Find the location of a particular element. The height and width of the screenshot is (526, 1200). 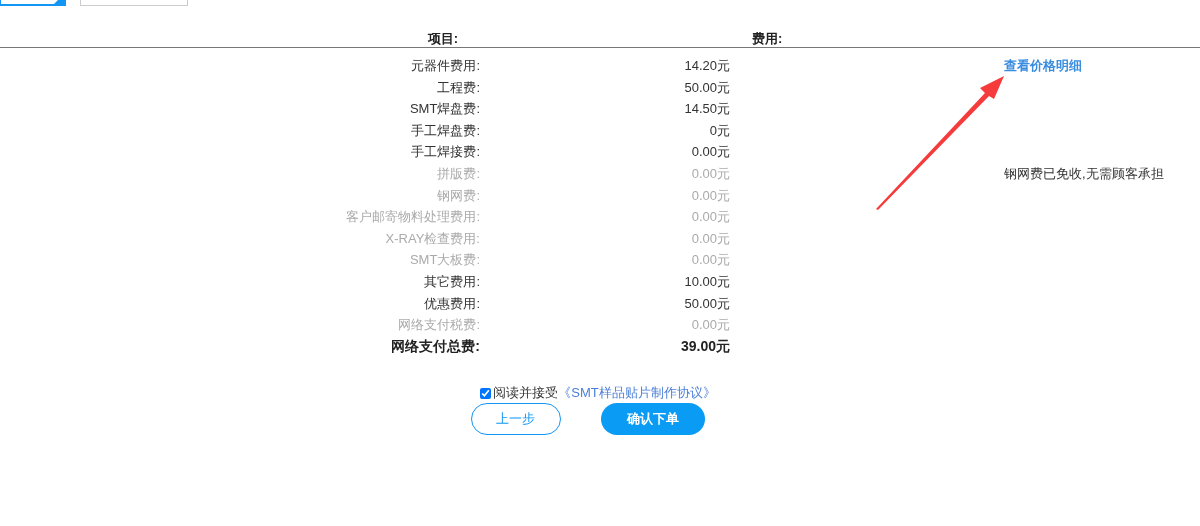

fee-label: X-RAY检查费用: is located at coordinates (432, 238).